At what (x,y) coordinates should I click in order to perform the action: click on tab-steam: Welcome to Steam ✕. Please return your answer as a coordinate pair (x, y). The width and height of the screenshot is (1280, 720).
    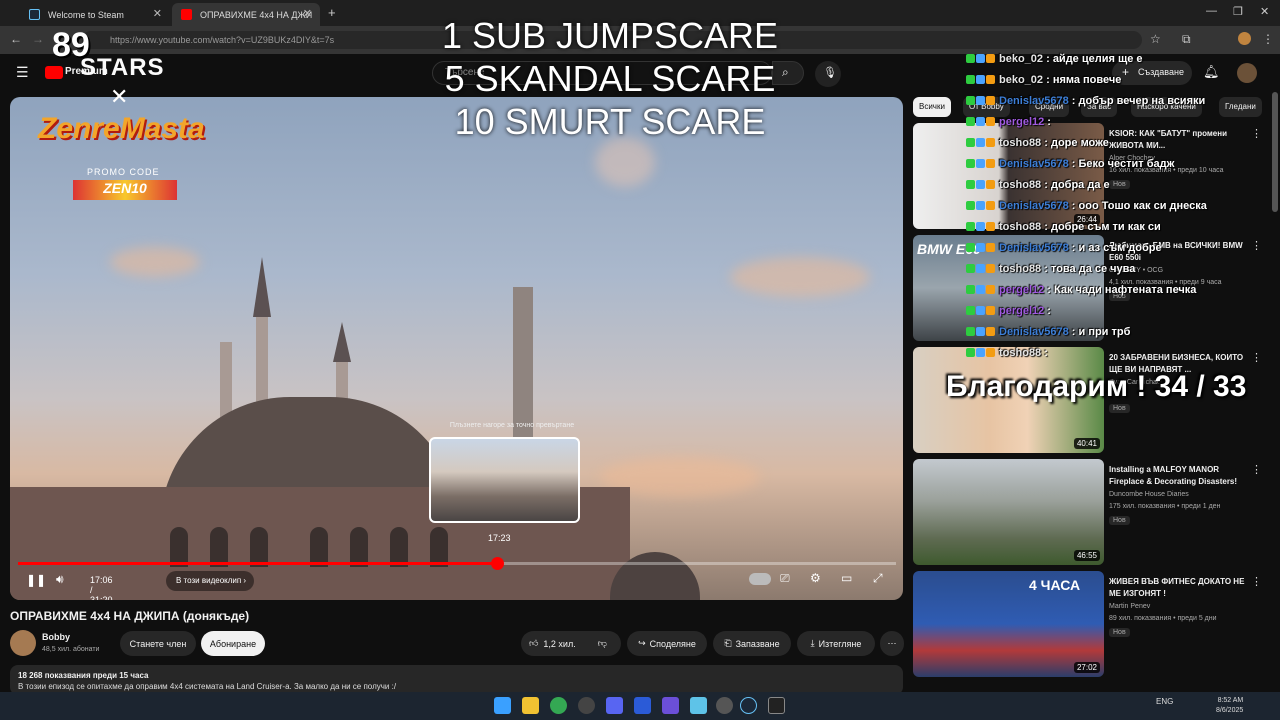
    Looking at the image, I should click on (95, 14).